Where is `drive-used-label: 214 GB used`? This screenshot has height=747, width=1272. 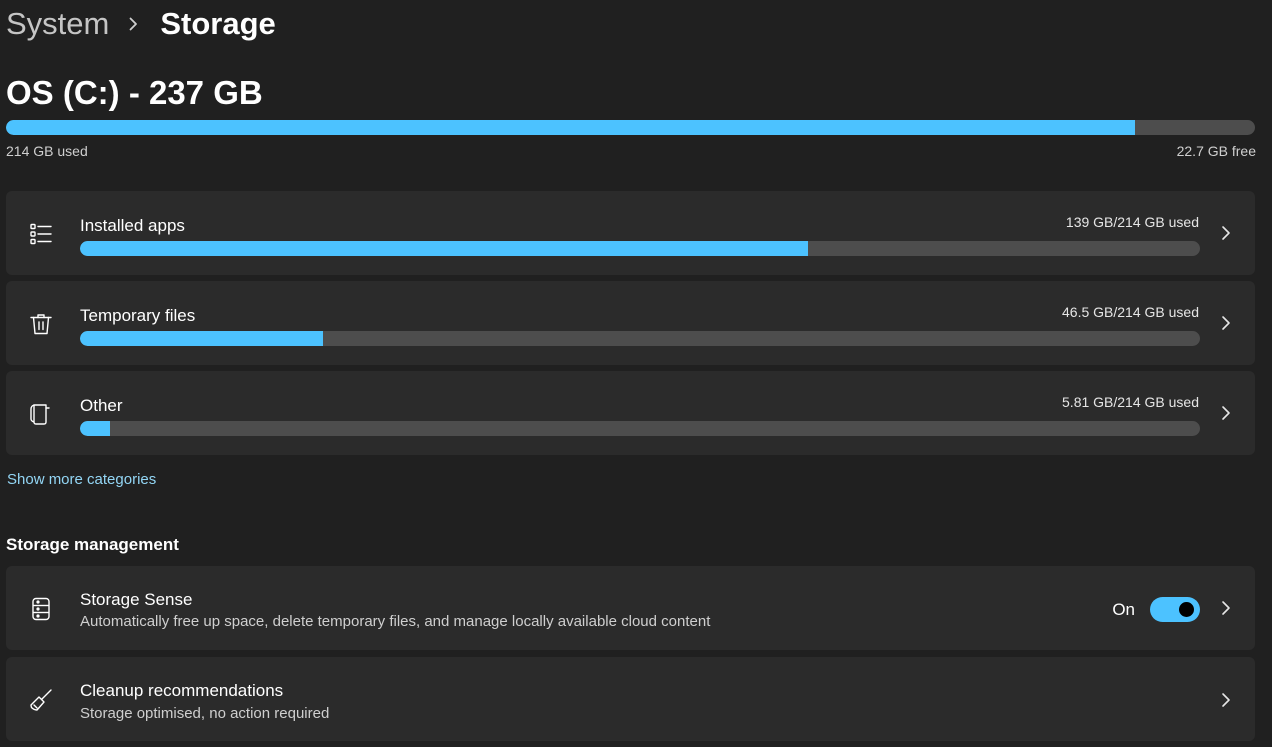
drive-used-label: 214 GB used is located at coordinates (47, 151).